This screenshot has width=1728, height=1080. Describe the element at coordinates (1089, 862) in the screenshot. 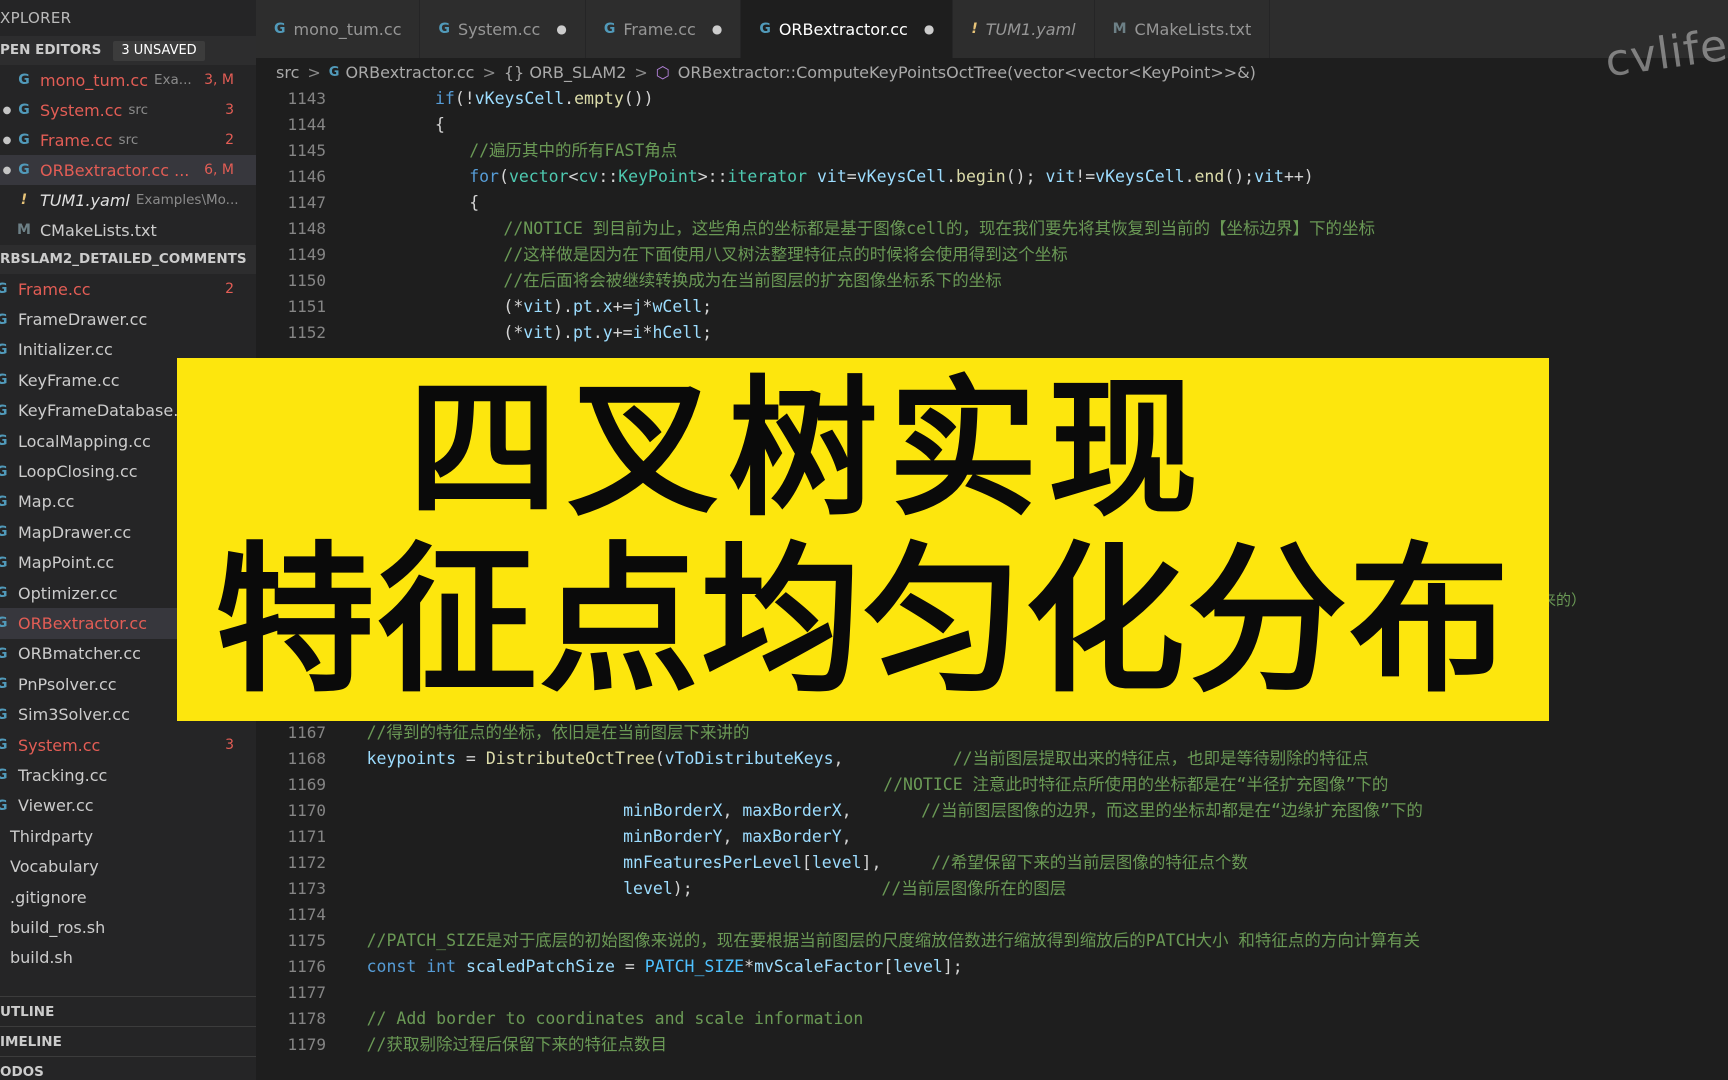

I see `code-token: //希望保留下来的当前层图像的特征点个数` at that location.